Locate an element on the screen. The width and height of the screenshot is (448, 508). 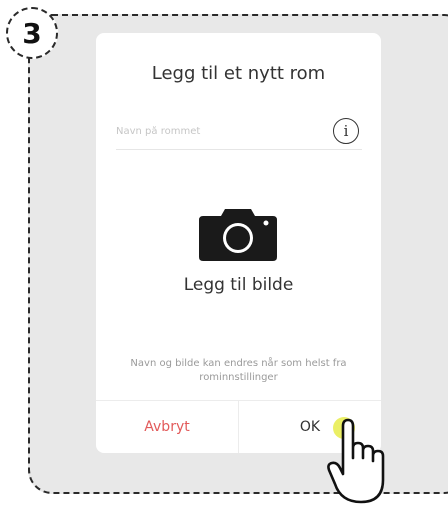
input-underline is located at coordinates (239, 149).